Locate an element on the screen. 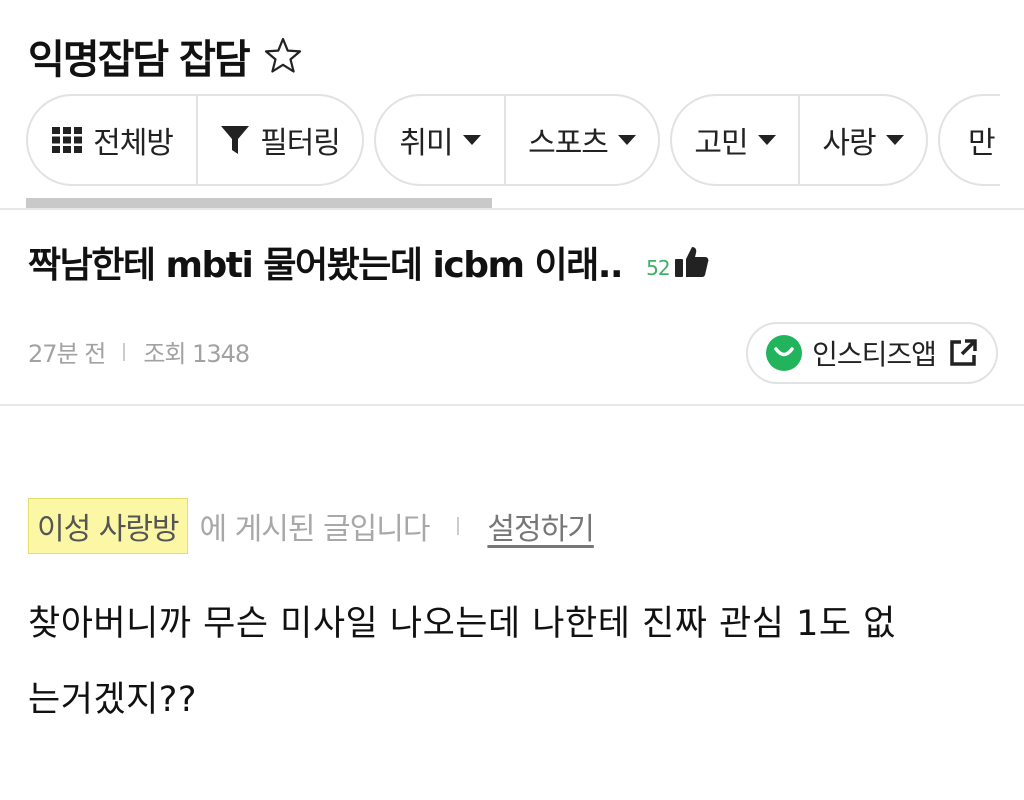  post-time: 27분 전 is located at coordinates (67, 354).